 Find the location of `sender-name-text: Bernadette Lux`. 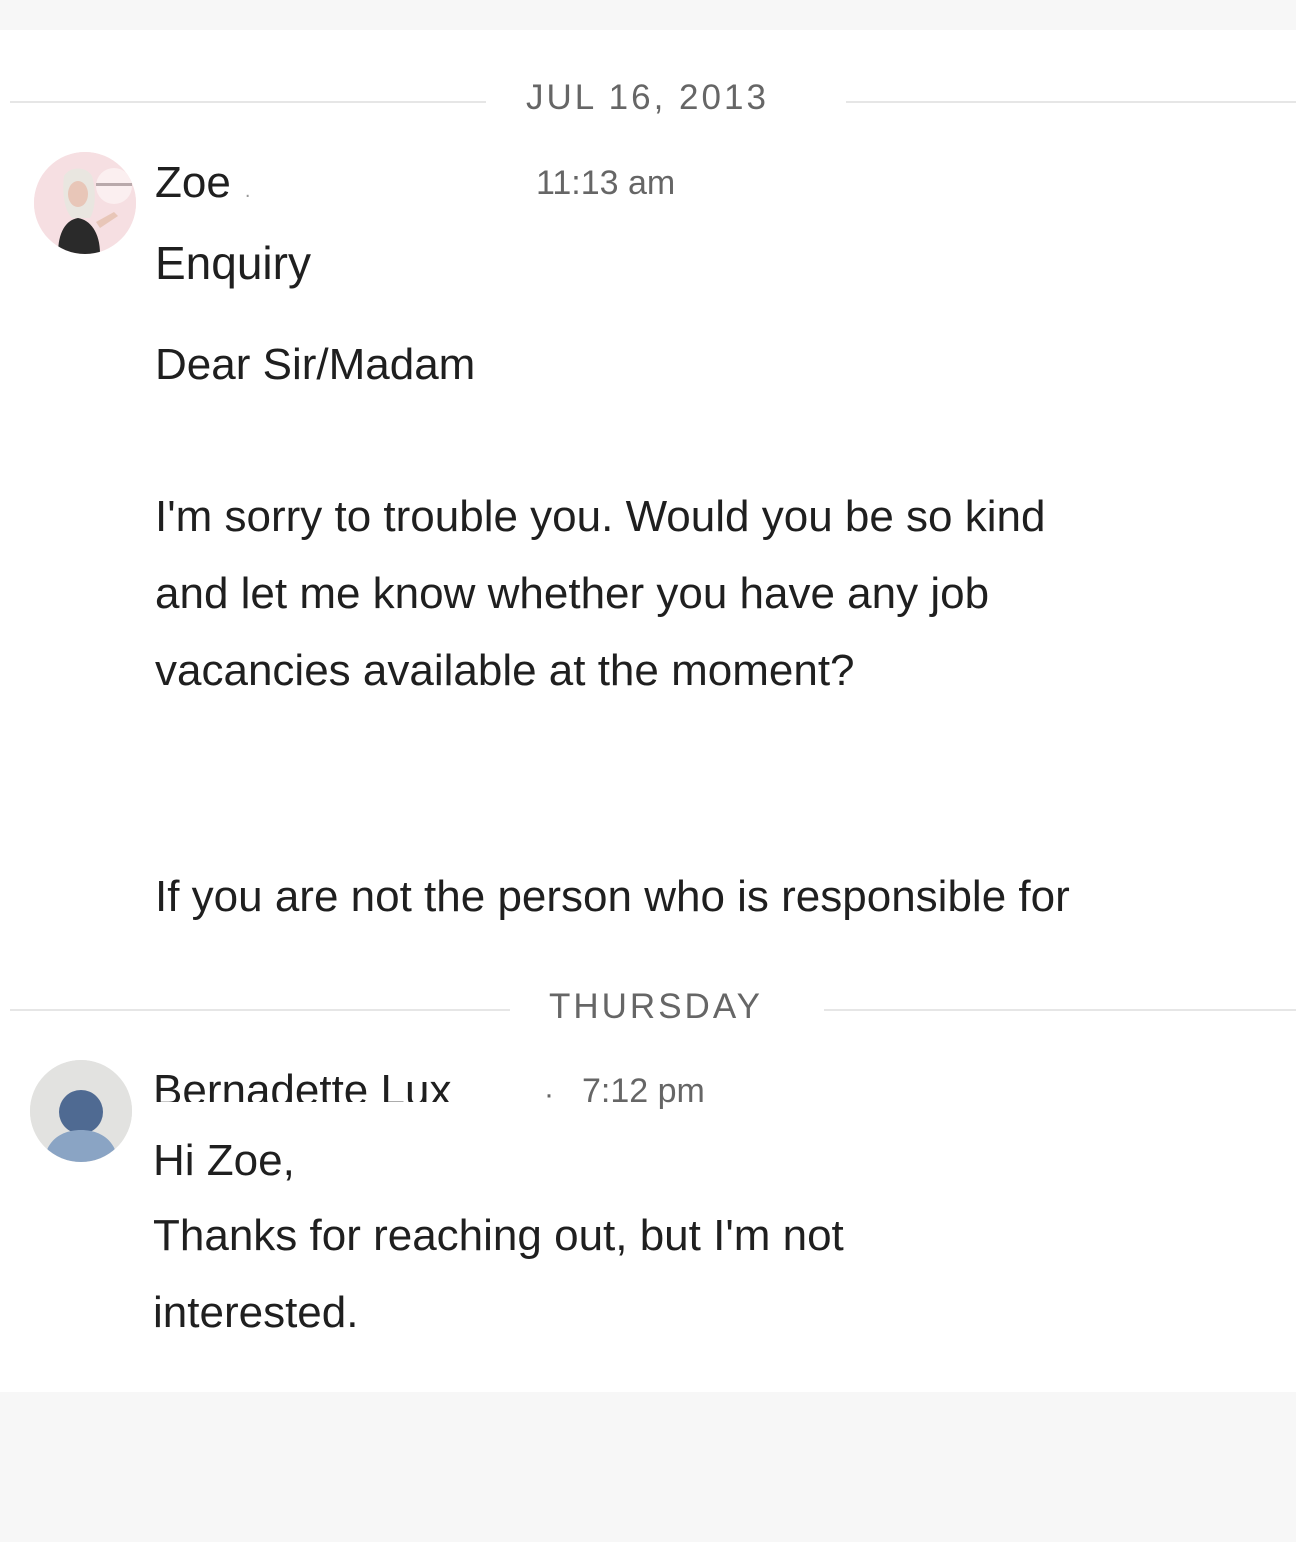

sender-name-text: Bernadette Lux is located at coordinates (302, 1084).